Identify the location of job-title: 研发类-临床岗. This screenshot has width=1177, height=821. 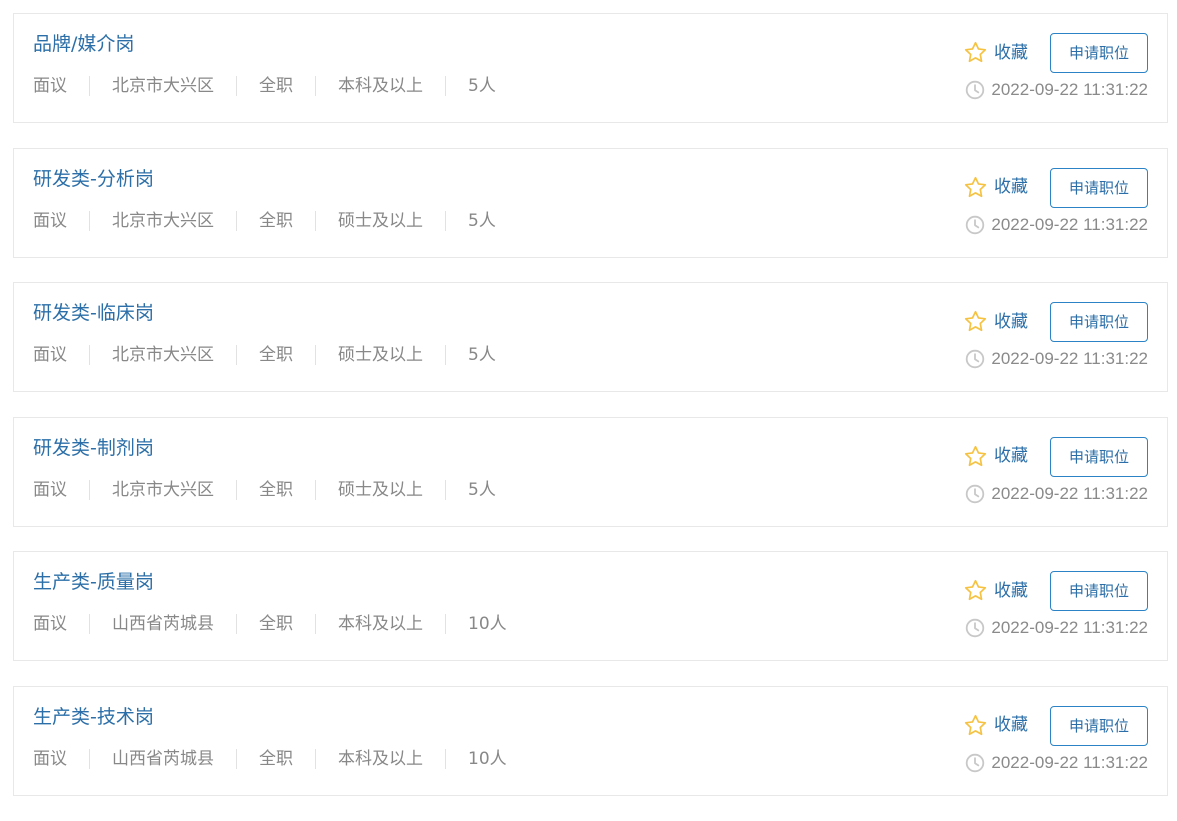
(93, 313).